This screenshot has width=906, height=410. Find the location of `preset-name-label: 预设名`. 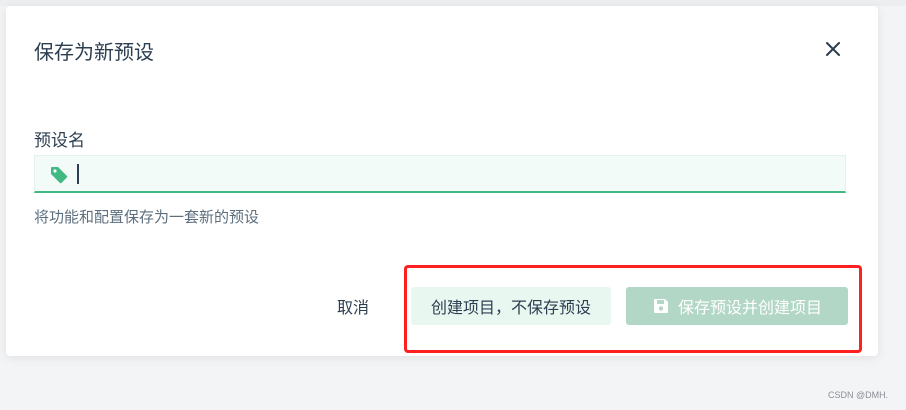

preset-name-label: 预设名 is located at coordinates (59, 141).